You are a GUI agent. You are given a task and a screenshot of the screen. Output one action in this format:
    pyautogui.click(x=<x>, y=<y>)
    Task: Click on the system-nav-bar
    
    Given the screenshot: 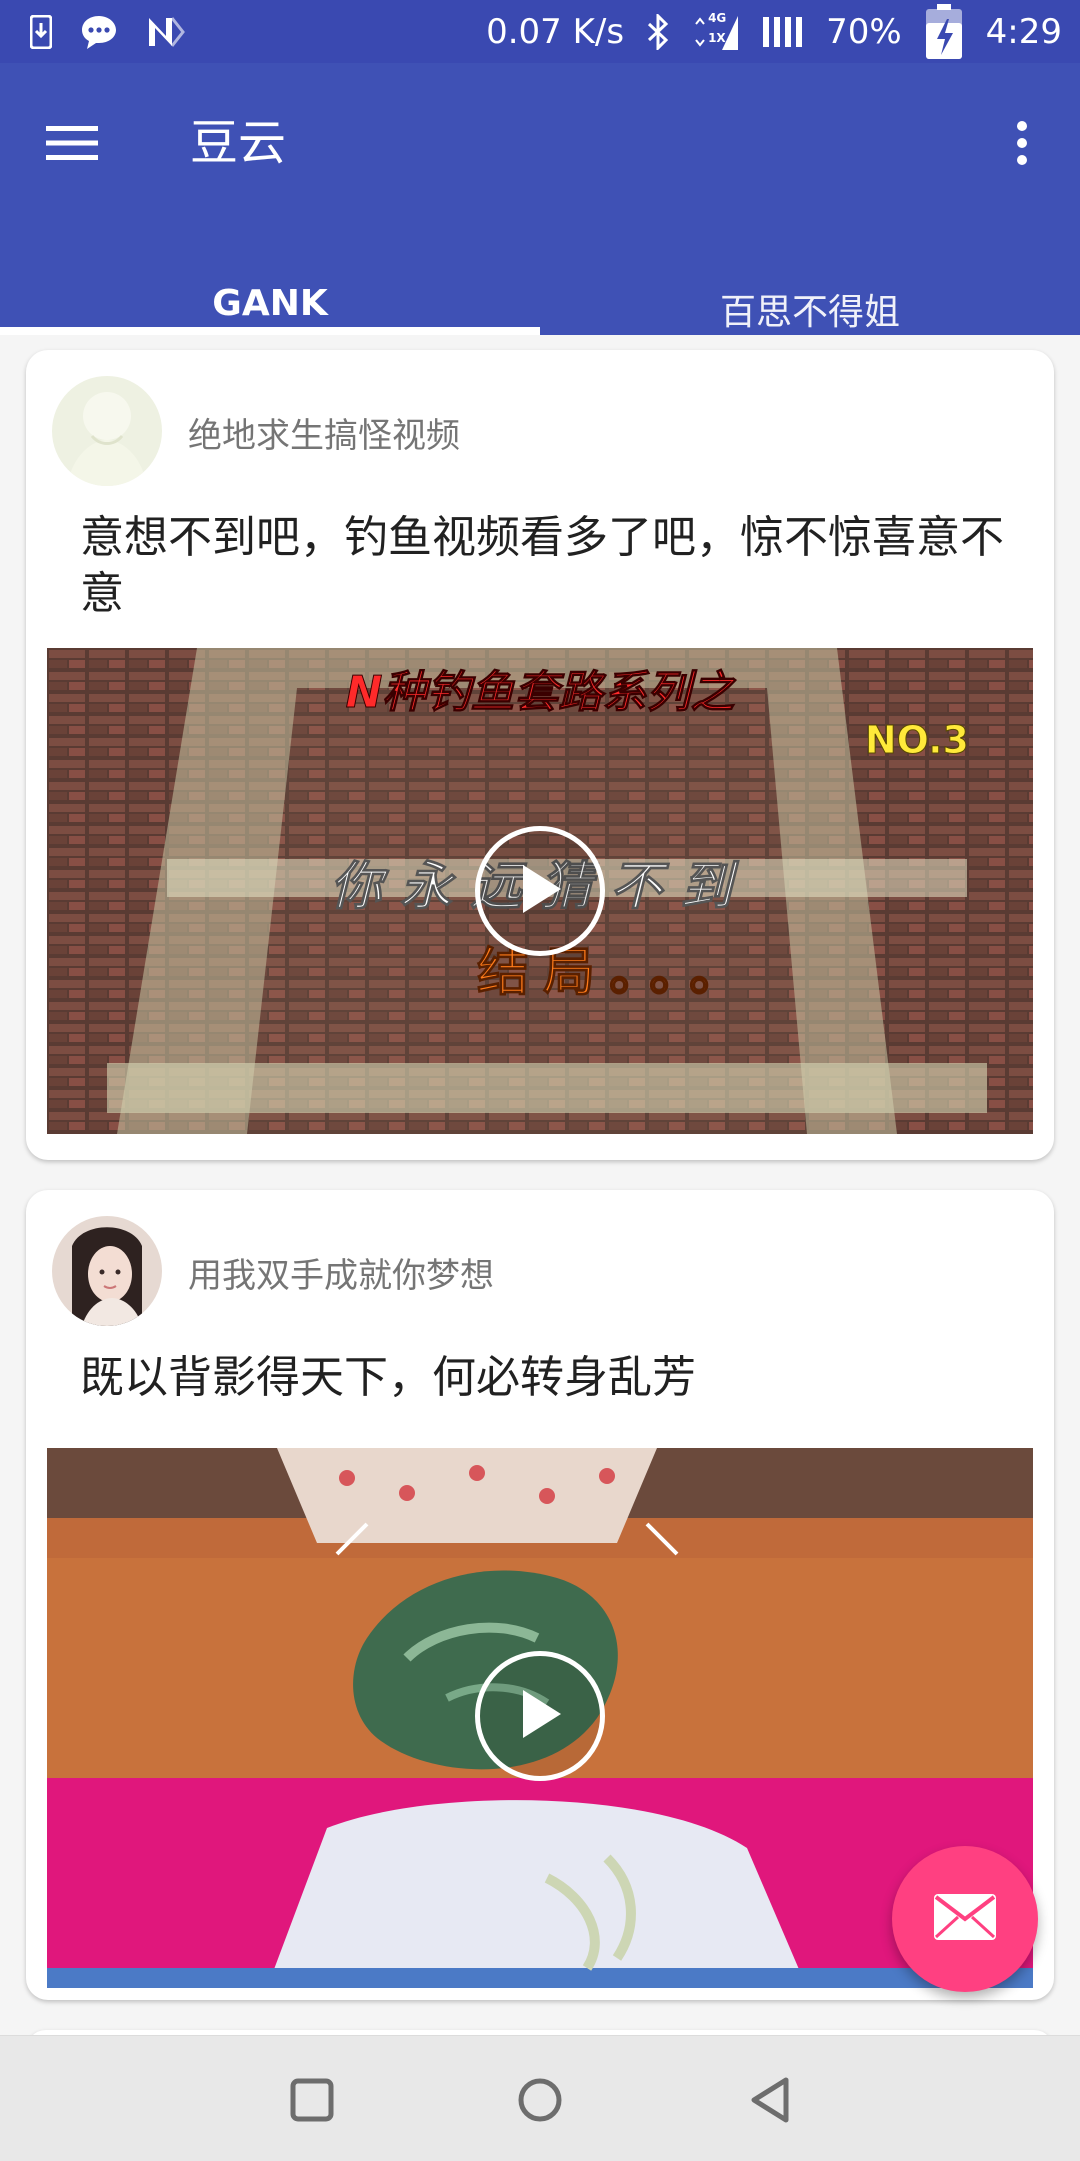 What is the action you would take?
    pyautogui.click(x=540, y=2098)
    